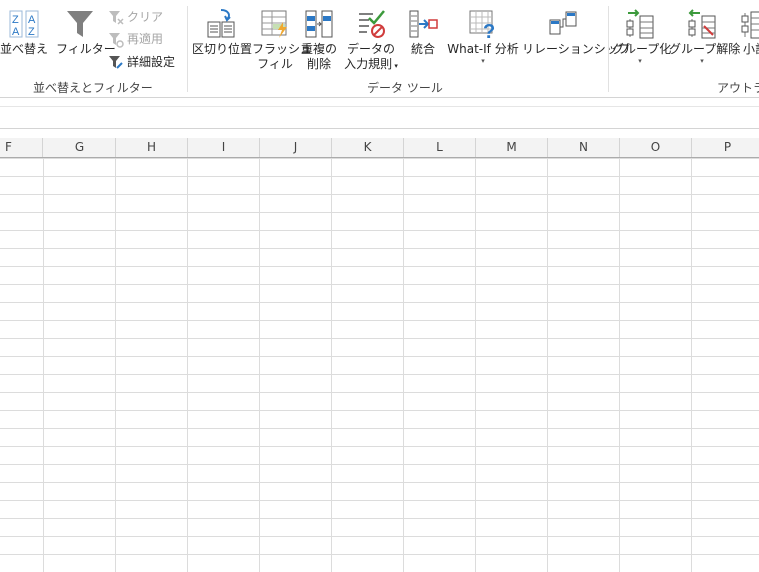 This screenshot has width=759, height=572. What do you see at coordinates (563, 23) in the screenshot?
I see `relationships-icon` at bounding box center [563, 23].